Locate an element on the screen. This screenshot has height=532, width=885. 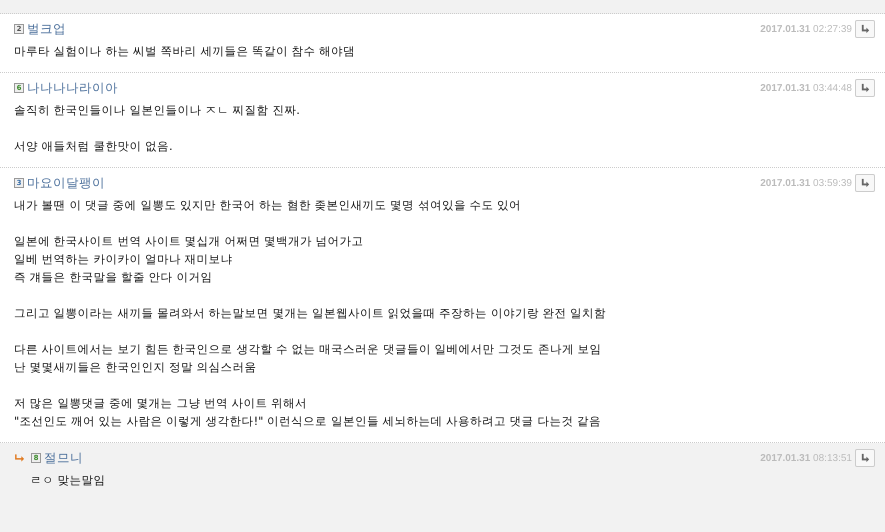
author-name: 절므니 is located at coordinates (63, 458).